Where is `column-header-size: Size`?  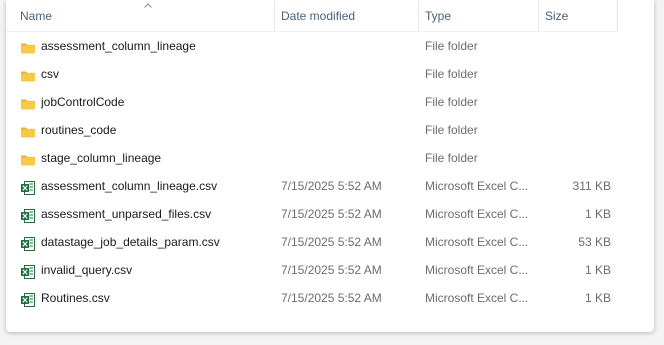 column-header-size: Size is located at coordinates (578, 15).